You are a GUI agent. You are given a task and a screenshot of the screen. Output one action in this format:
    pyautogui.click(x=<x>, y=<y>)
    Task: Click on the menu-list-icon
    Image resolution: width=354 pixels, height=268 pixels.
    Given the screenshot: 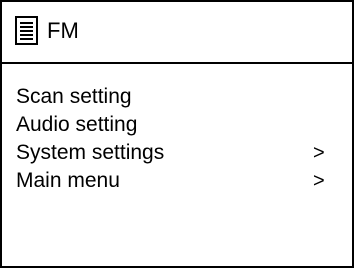 What is the action you would take?
    pyautogui.click(x=26, y=30)
    